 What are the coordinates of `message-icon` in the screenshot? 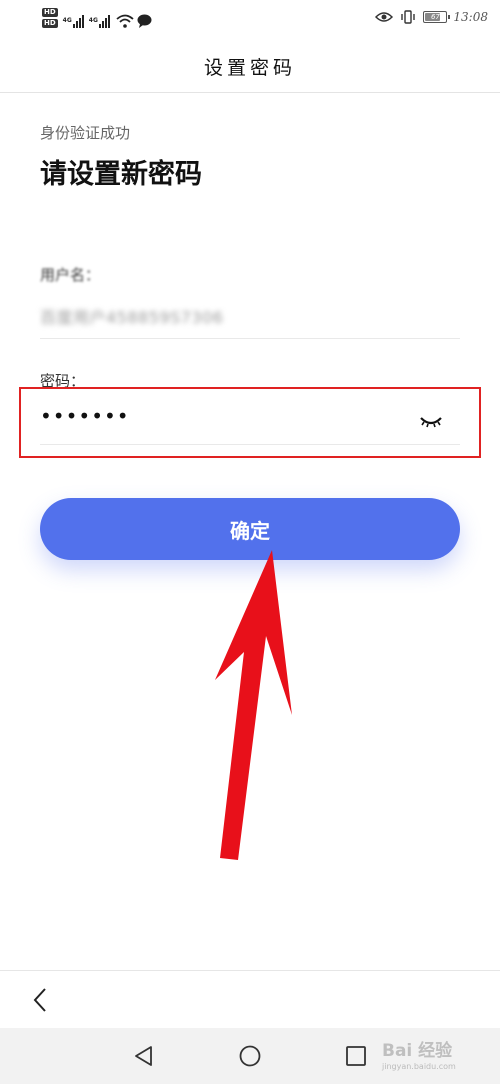 It's located at (144, 21).